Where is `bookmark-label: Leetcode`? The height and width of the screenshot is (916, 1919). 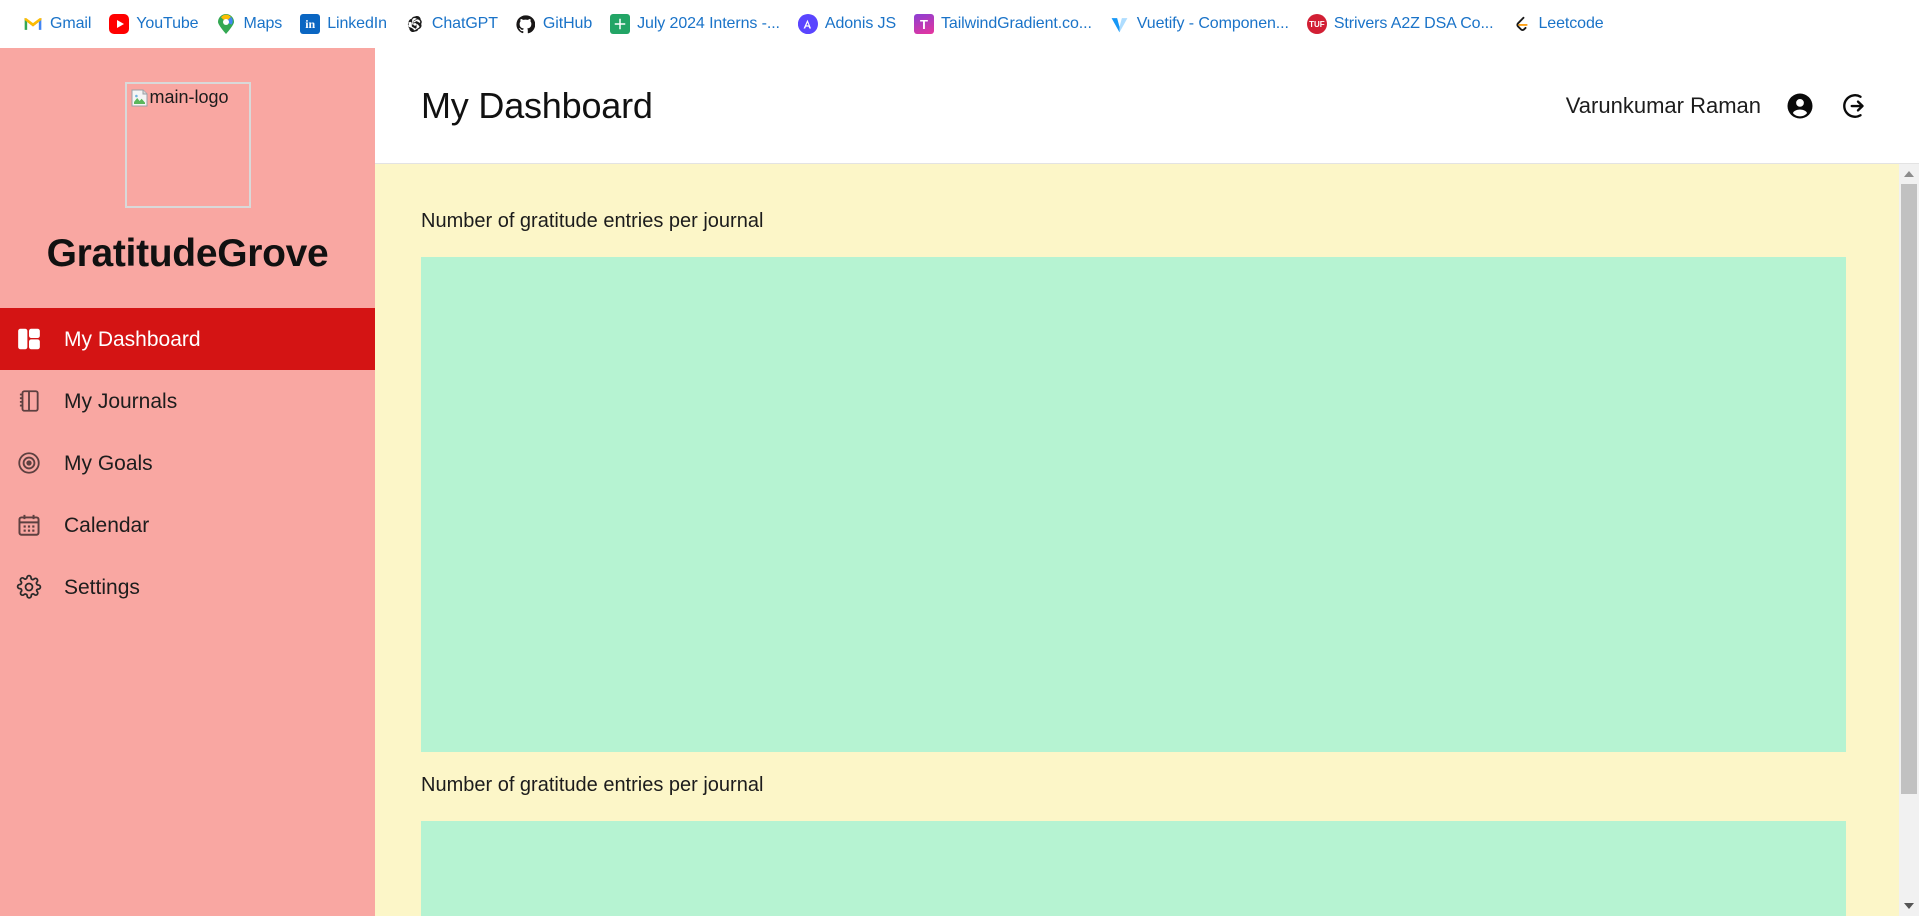
bookmark-label: Leetcode is located at coordinates (1571, 23).